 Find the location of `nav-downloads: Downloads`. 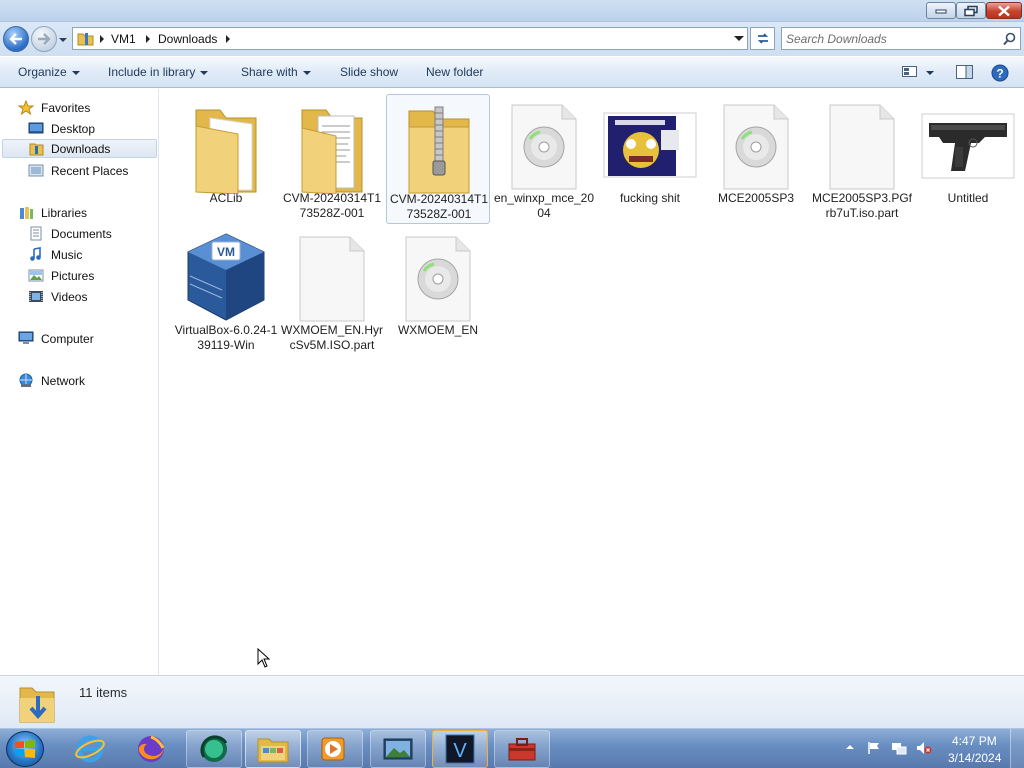

nav-downloads: Downloads is located at coordinates (79, 148).